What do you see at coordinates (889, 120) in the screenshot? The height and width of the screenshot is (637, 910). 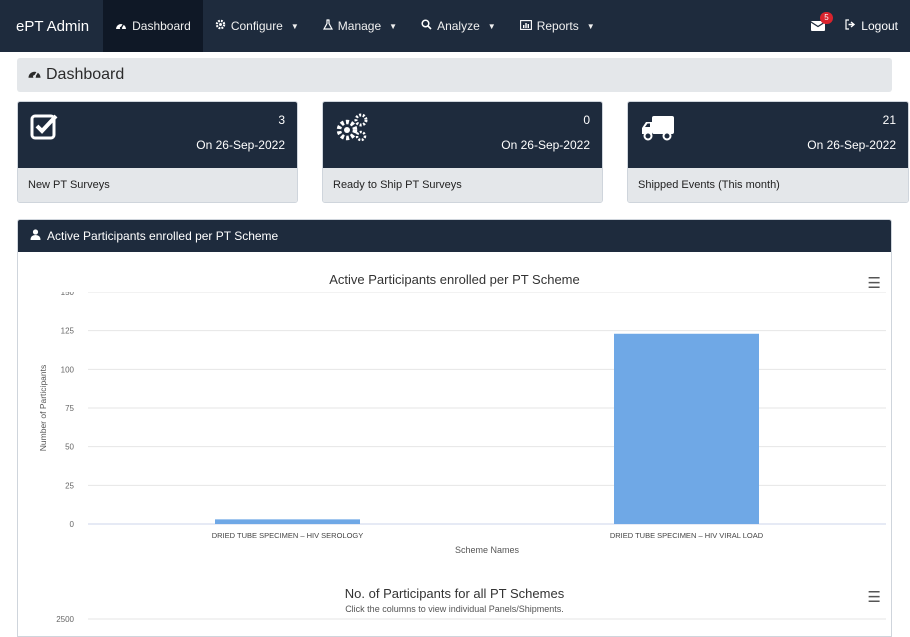 I see `stat-count: 21` at bounding box center [889, 120].